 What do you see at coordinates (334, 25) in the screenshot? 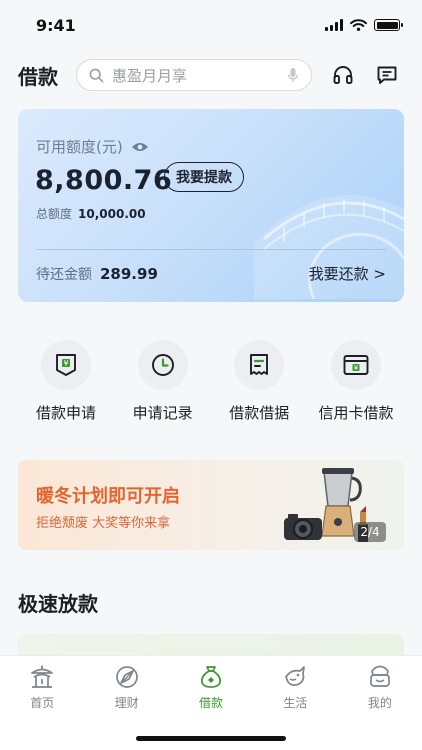
I see `signal-icon` at bounding box center [334, 25].